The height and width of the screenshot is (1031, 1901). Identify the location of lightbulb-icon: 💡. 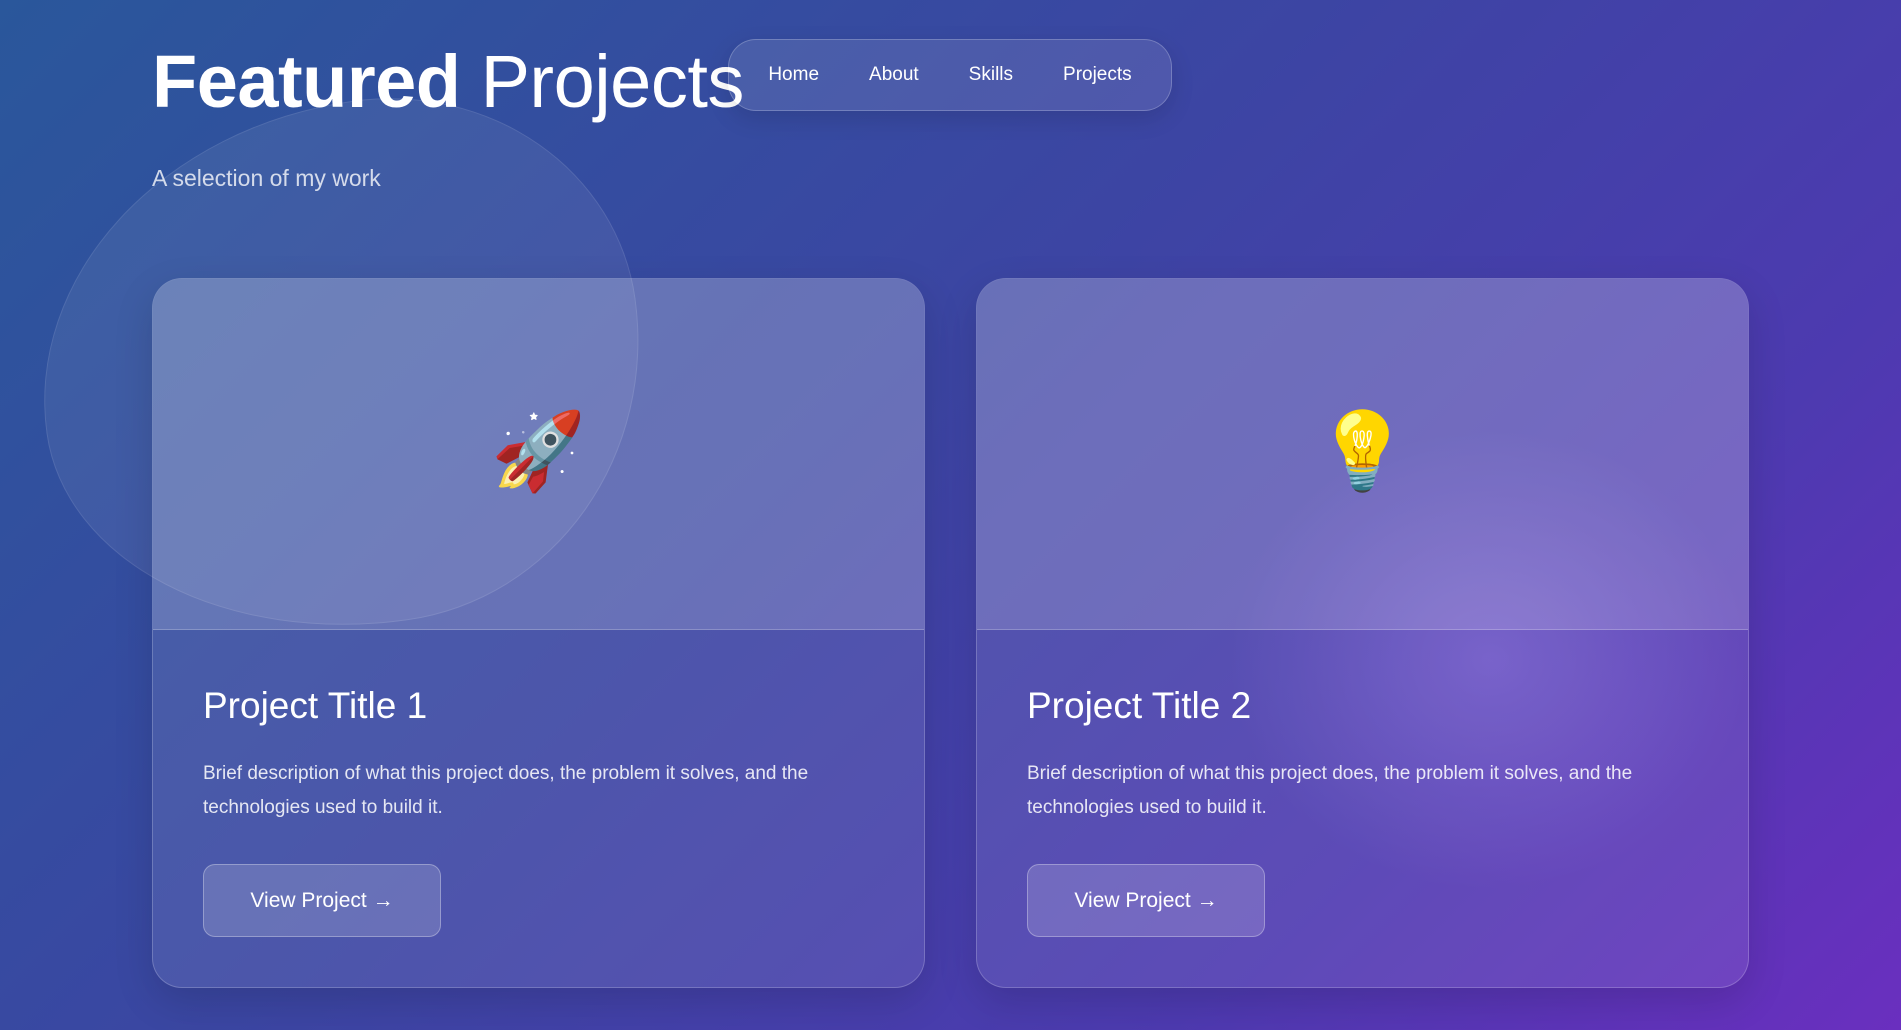
(1362, 451).